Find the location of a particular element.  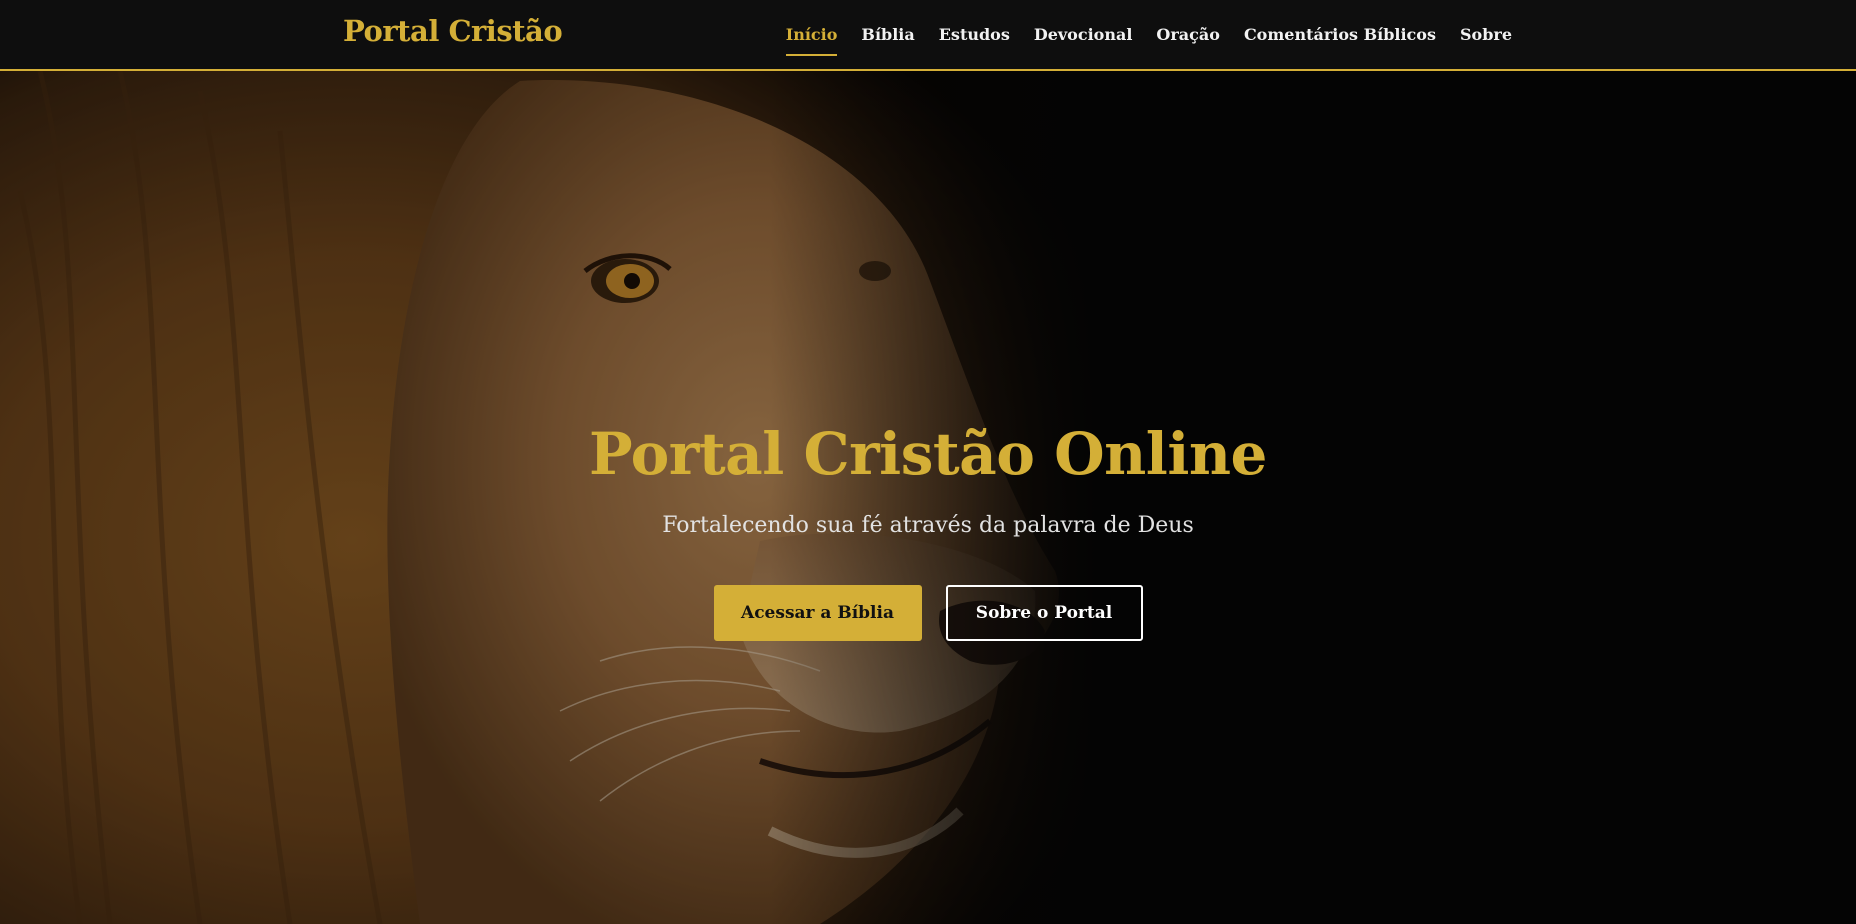

nav-item-inicio: Início is located at coordinates (811, 38).